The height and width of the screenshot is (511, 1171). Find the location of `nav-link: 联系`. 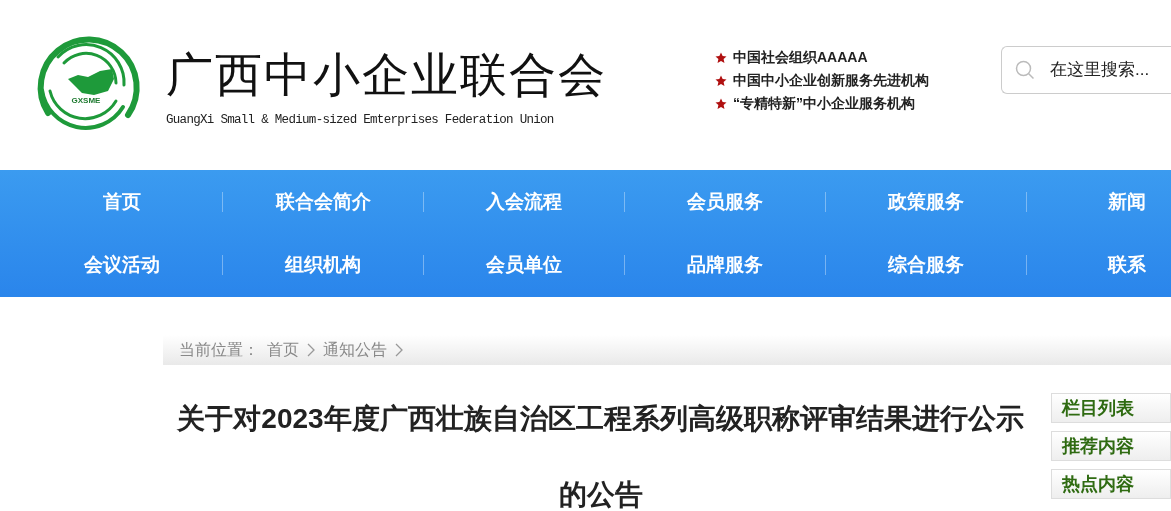

nav-link: 联系 is located at coordinates (1098, 265).